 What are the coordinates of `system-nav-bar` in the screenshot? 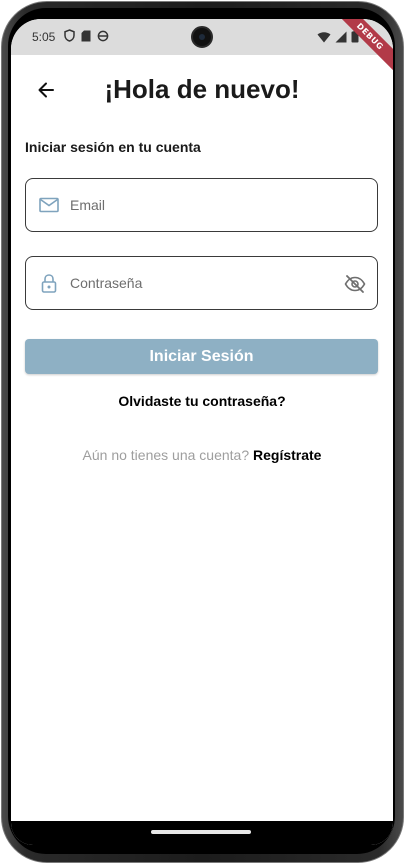 It's located at (202, 833).